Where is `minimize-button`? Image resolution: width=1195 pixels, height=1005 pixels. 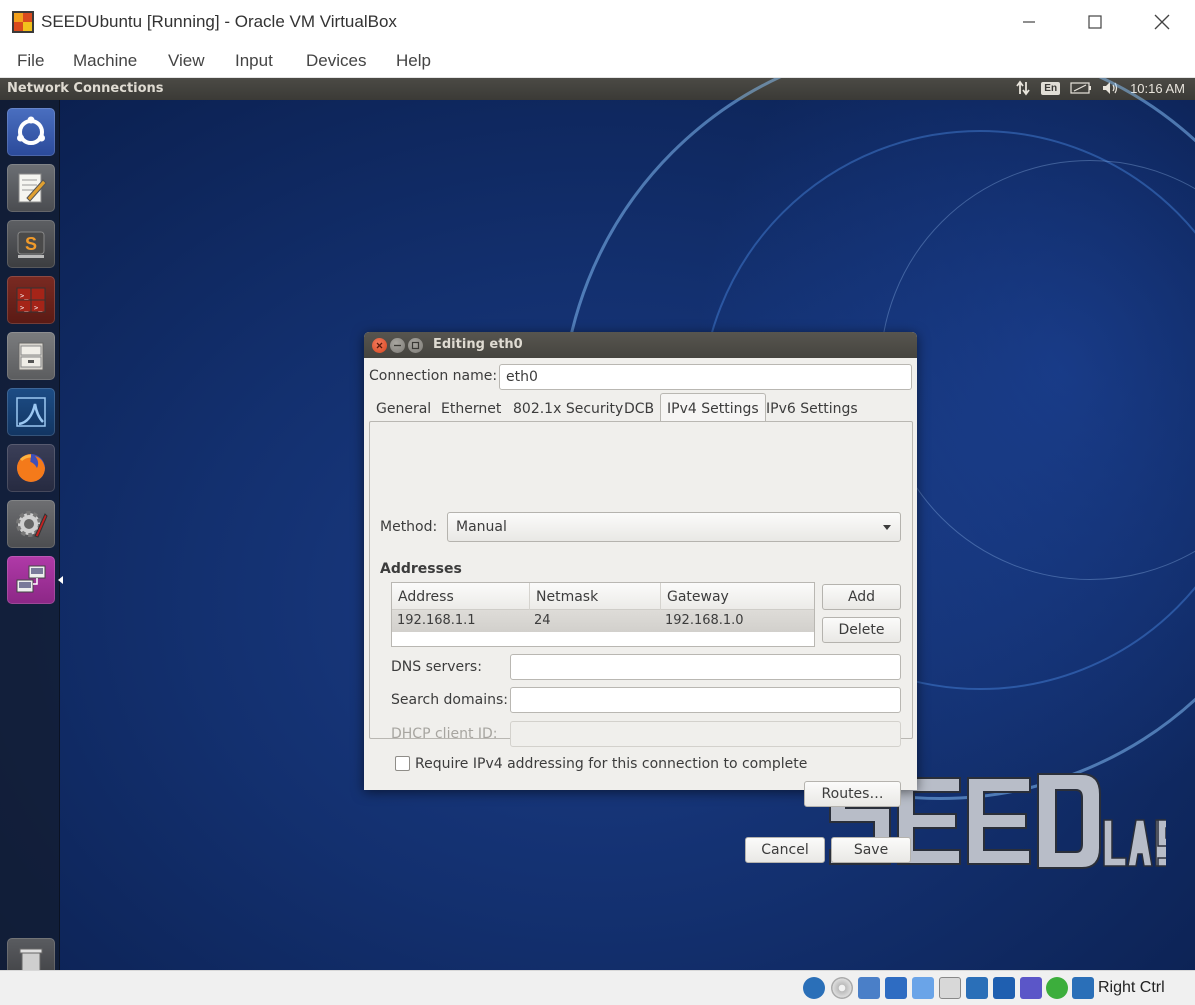 minimize-button is located at coordinates (1029, 22).